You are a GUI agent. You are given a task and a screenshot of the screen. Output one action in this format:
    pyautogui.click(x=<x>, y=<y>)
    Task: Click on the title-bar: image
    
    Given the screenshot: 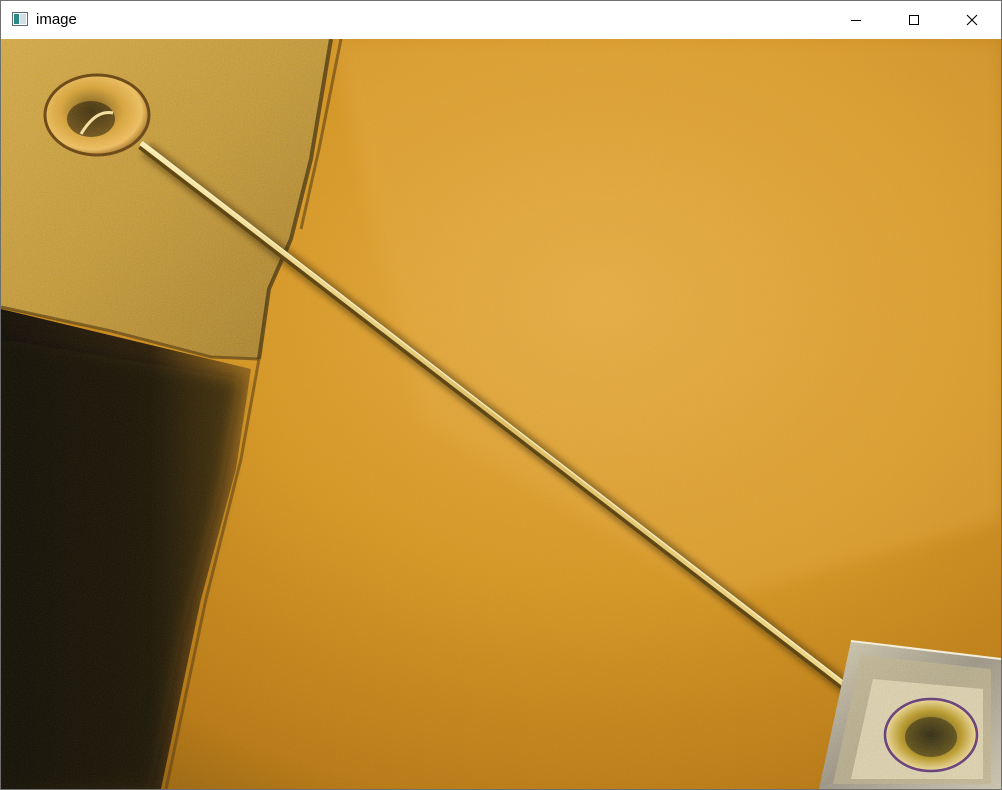 What is the action you would take?
    pyautogui.click(x=501, y=20)
    